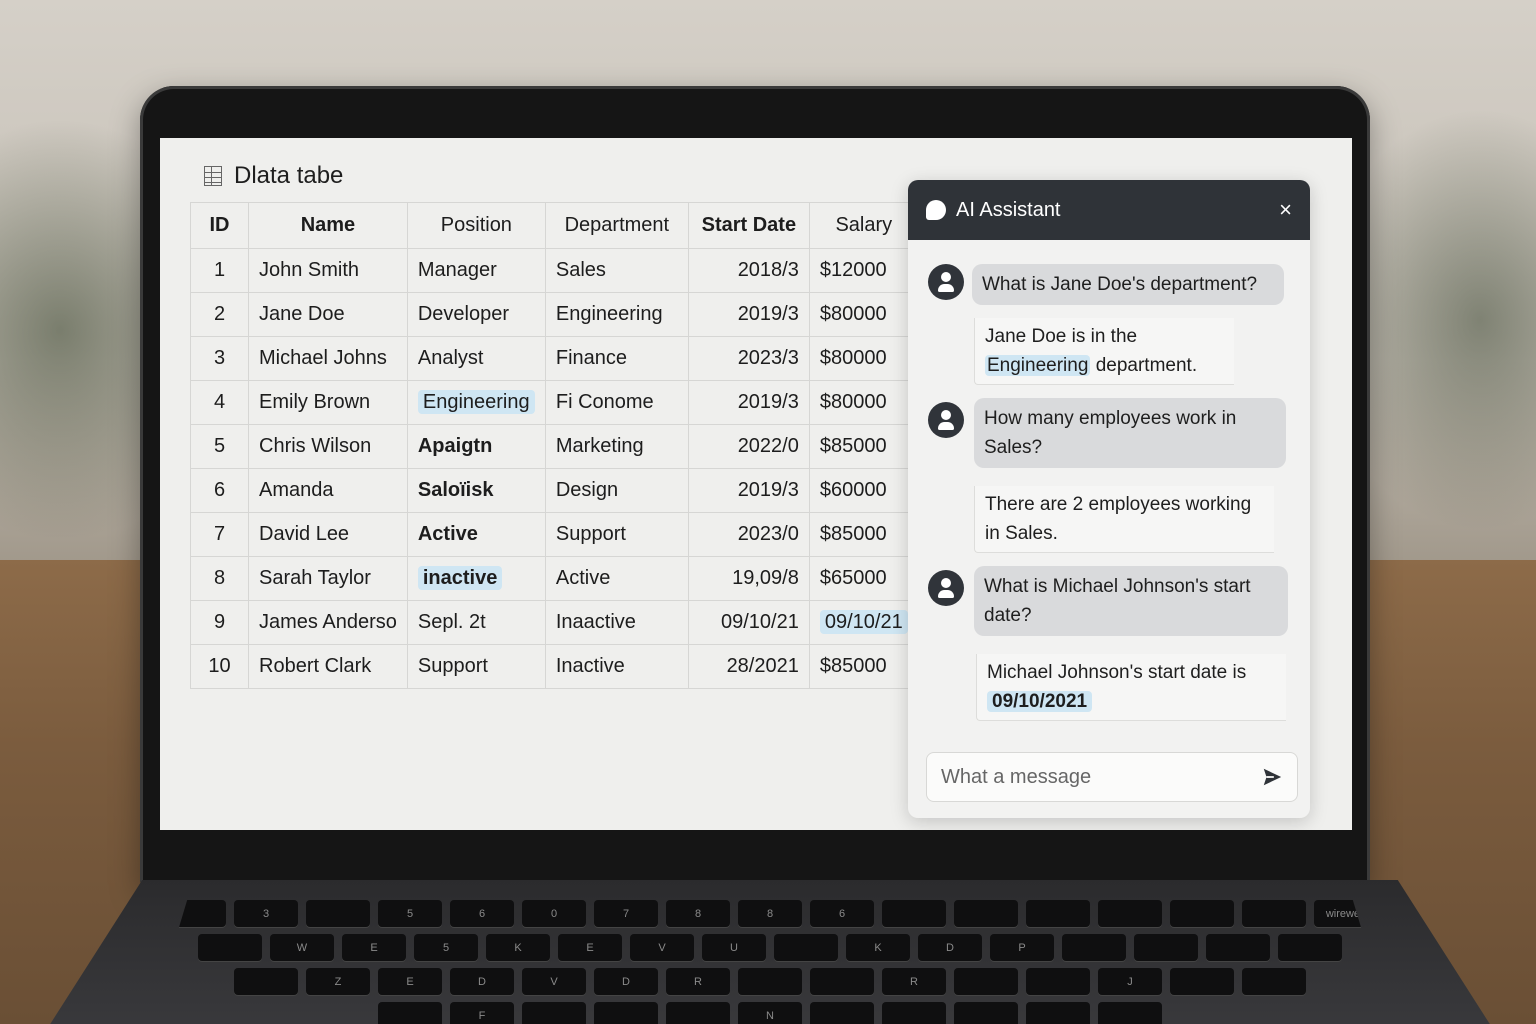 Image resolution: width=1536 pixels, height=1024 pixels. Describe the element at coordinates (476, 578) in the screenshot. I see `cell-position: inactive` at that location.